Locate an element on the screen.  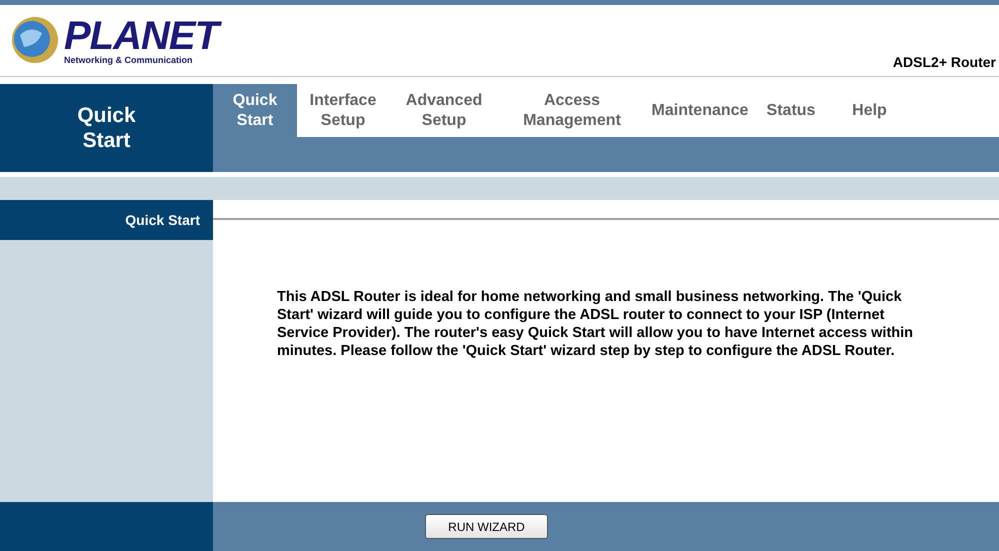
logo-tagline: Networking & Communication is located at coordinates (129, 60).